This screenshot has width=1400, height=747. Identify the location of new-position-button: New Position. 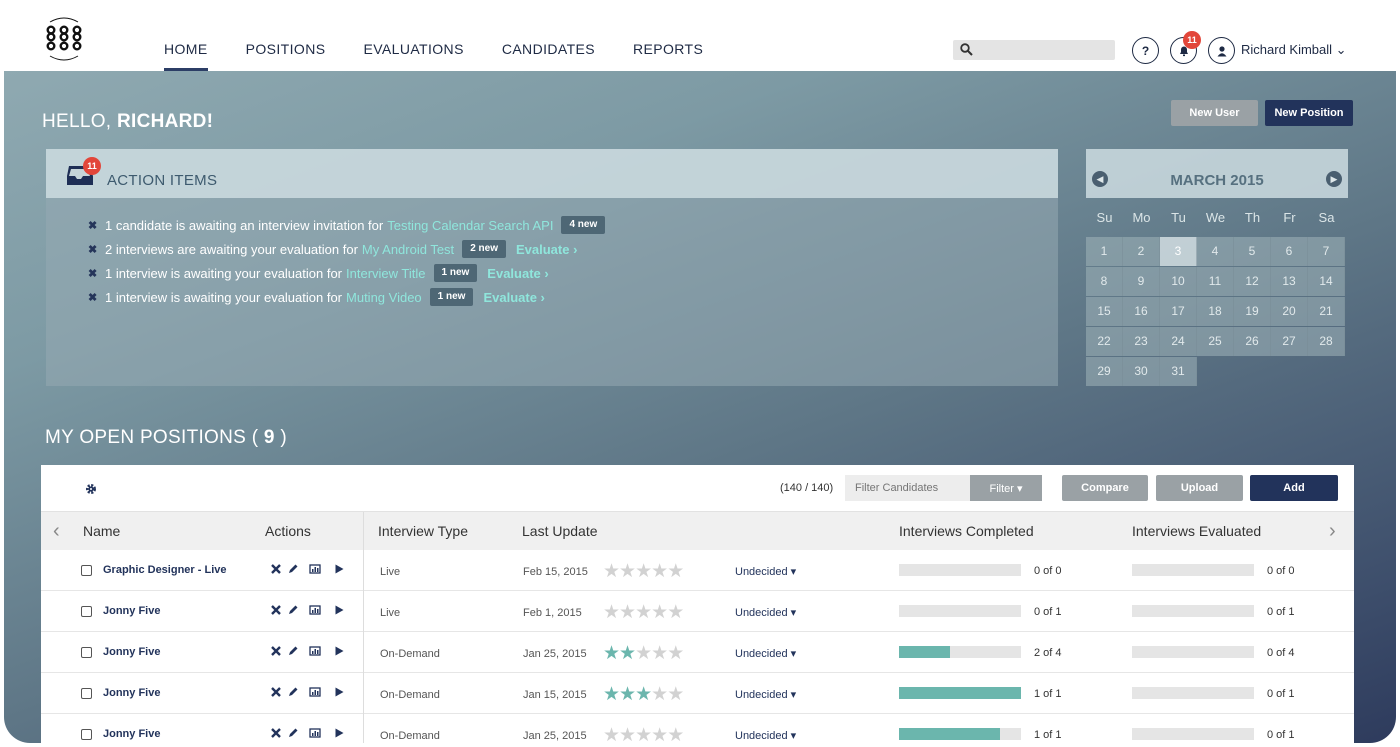
(1309, 113).